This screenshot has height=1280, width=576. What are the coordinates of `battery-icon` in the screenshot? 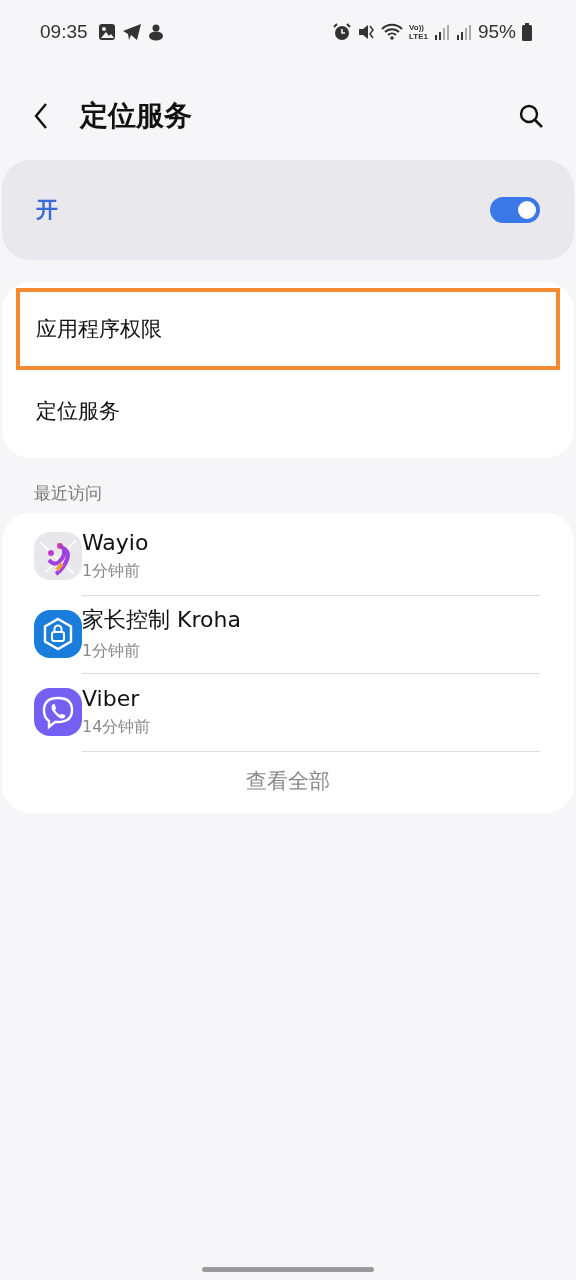 It's located at (527, 32).